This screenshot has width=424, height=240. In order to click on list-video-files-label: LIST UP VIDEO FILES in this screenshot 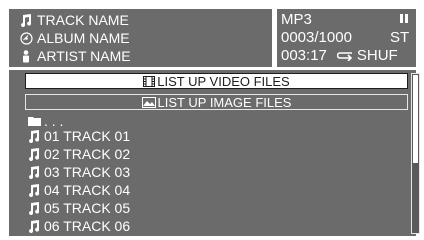, I will do `click(223, 81)`.